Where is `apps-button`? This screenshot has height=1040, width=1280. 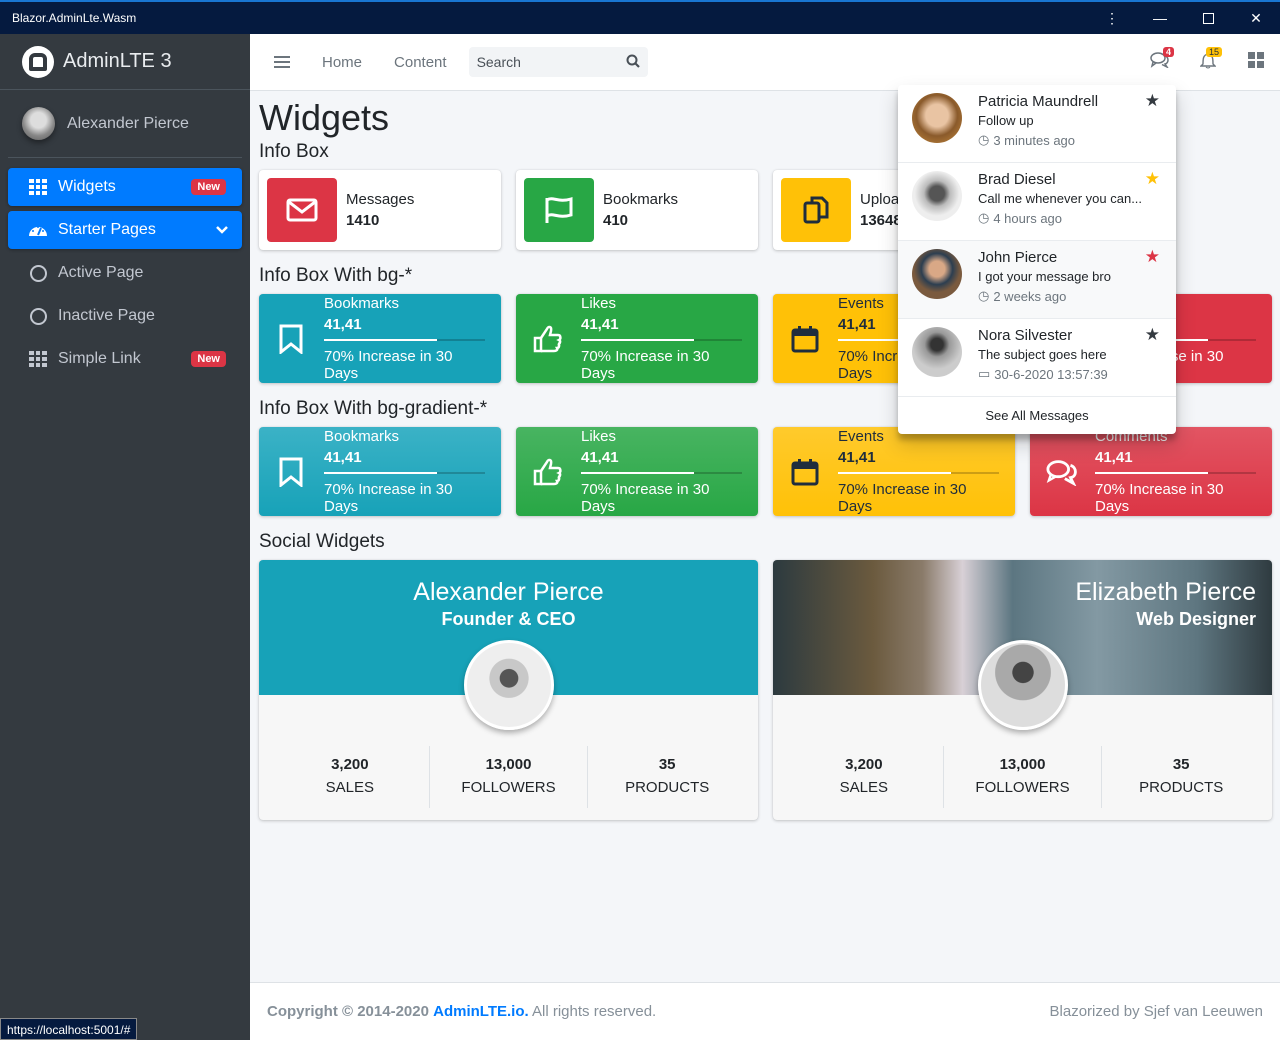 apps-button is located at coordinates (1256, 62).